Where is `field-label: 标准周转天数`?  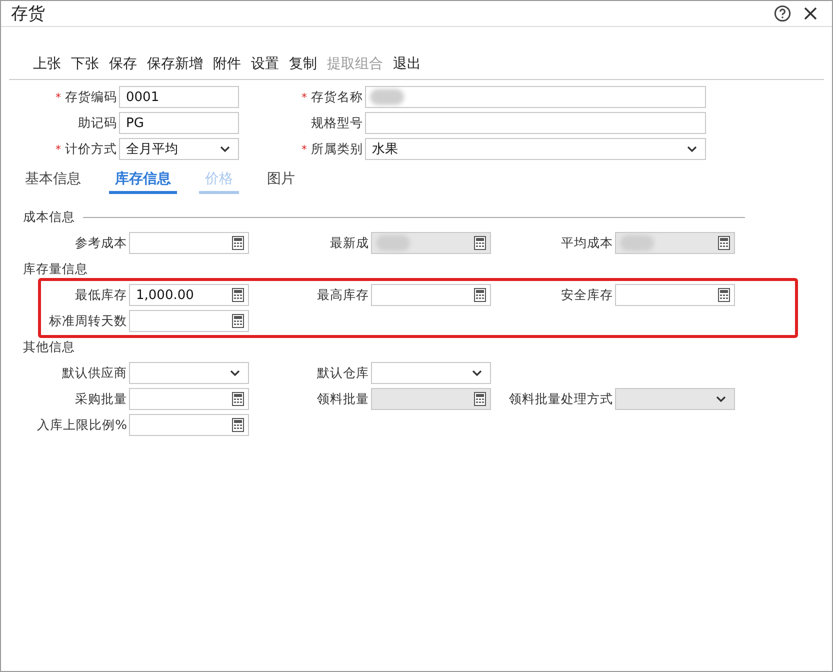
field-label: 标准周转天数 is located at coordinates (88, 321).